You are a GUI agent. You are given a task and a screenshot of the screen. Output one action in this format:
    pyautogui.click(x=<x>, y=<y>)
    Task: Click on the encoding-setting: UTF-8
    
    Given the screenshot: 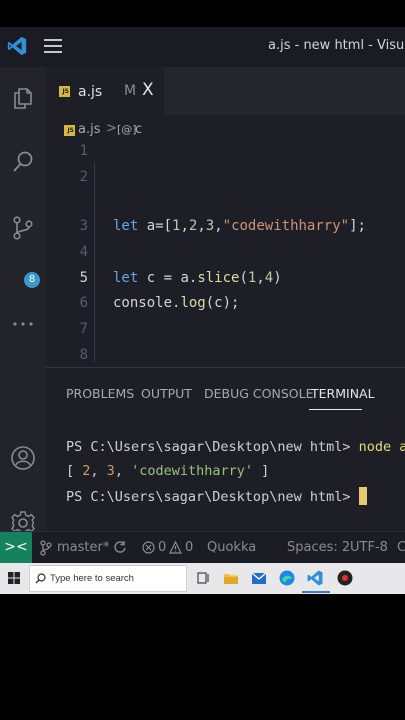 What is the action you would take?
    pyautogui.click(x=369, y=547)
    